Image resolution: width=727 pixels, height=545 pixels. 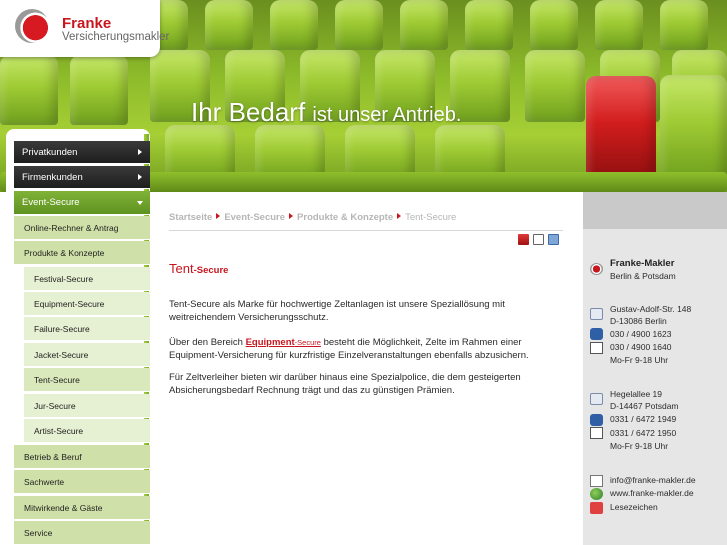 What do you see at coordinates (641, 334) in the screenshot?
I see `phone-number: 030 / 4900 1623` at bounding box center [641, 334].